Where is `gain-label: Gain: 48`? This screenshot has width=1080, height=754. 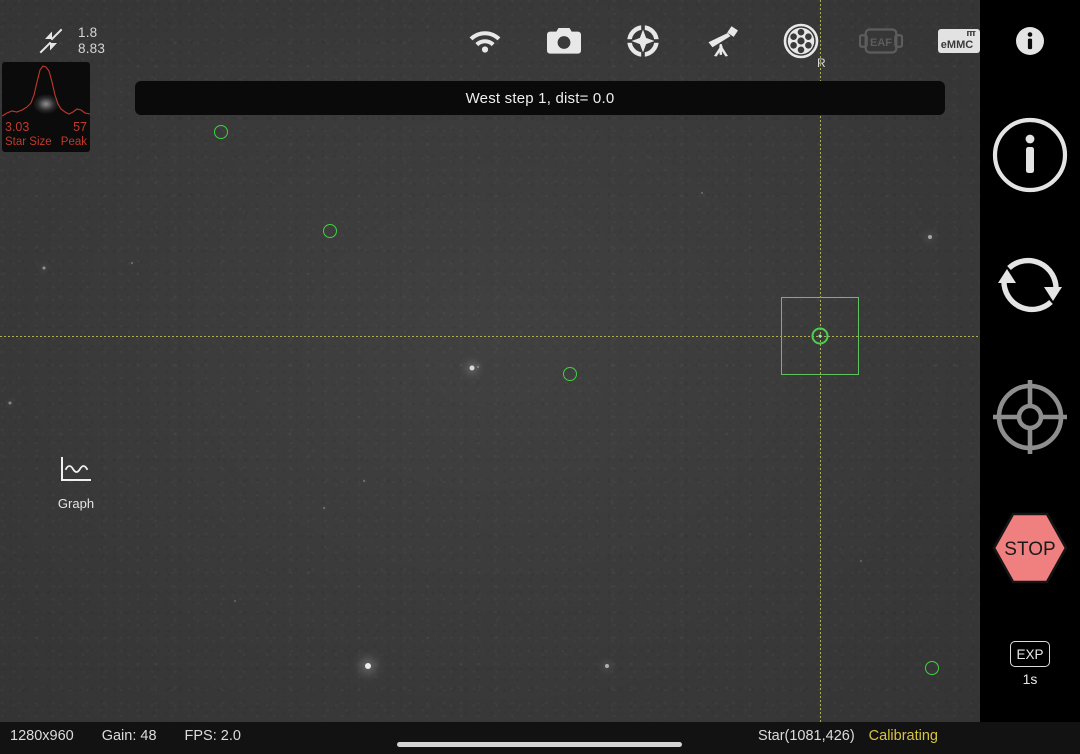 gain-label: Gain: 48 is located at coordinates (129, 736).